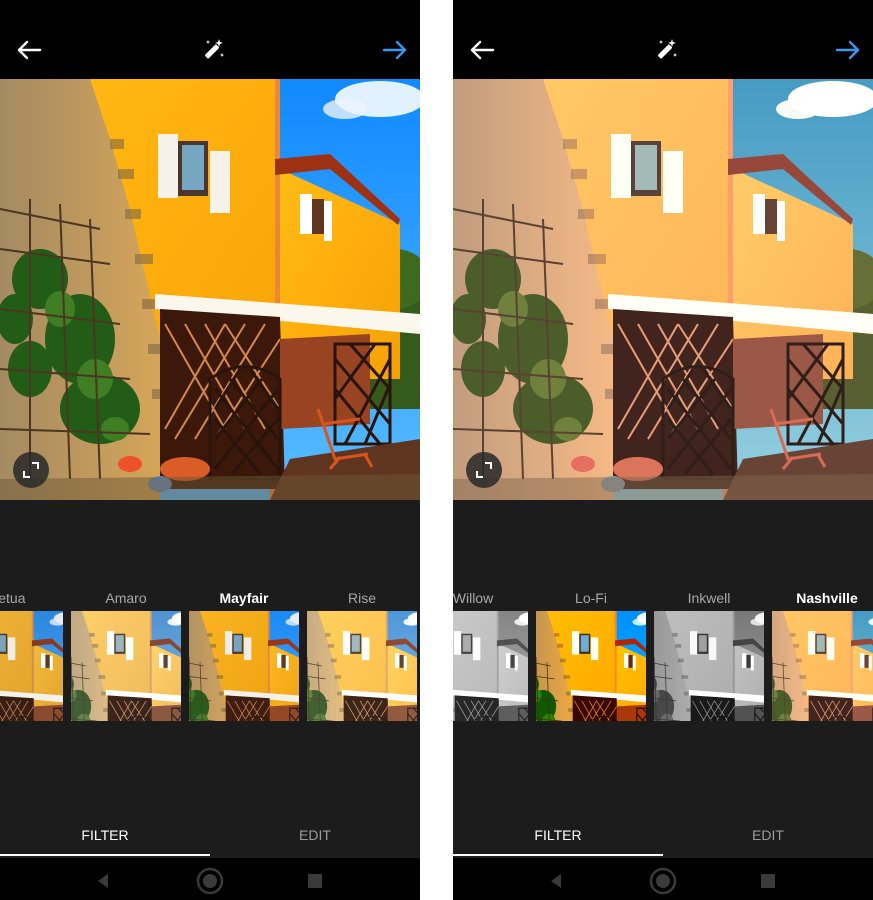  Describe the element at coordinates (591, 598) in the screenshot. I see `filter-label: Lo-Fi` at that location.